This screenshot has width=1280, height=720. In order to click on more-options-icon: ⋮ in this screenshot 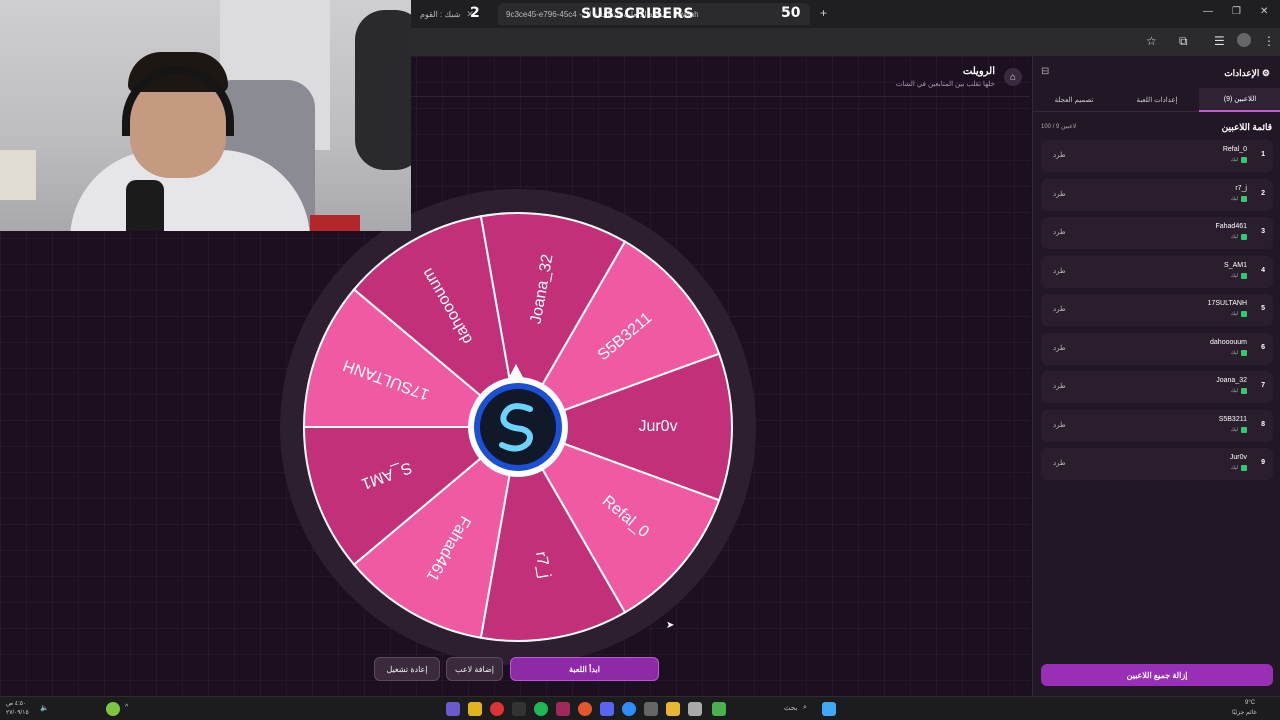, I will do `click(1269, 41)`.